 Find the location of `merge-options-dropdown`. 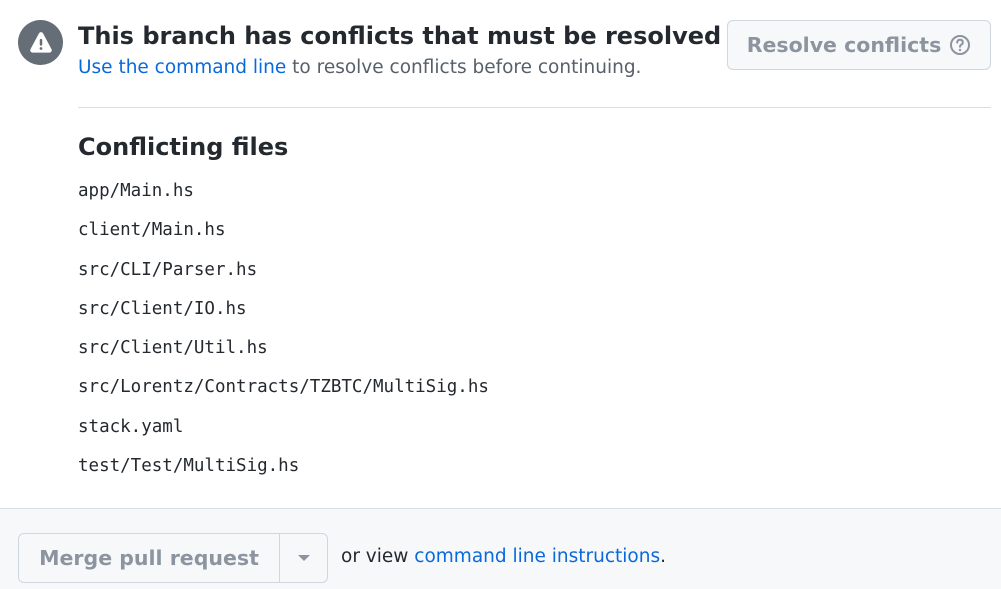

merge-options-dropdown is located at coordinates (303, 558).